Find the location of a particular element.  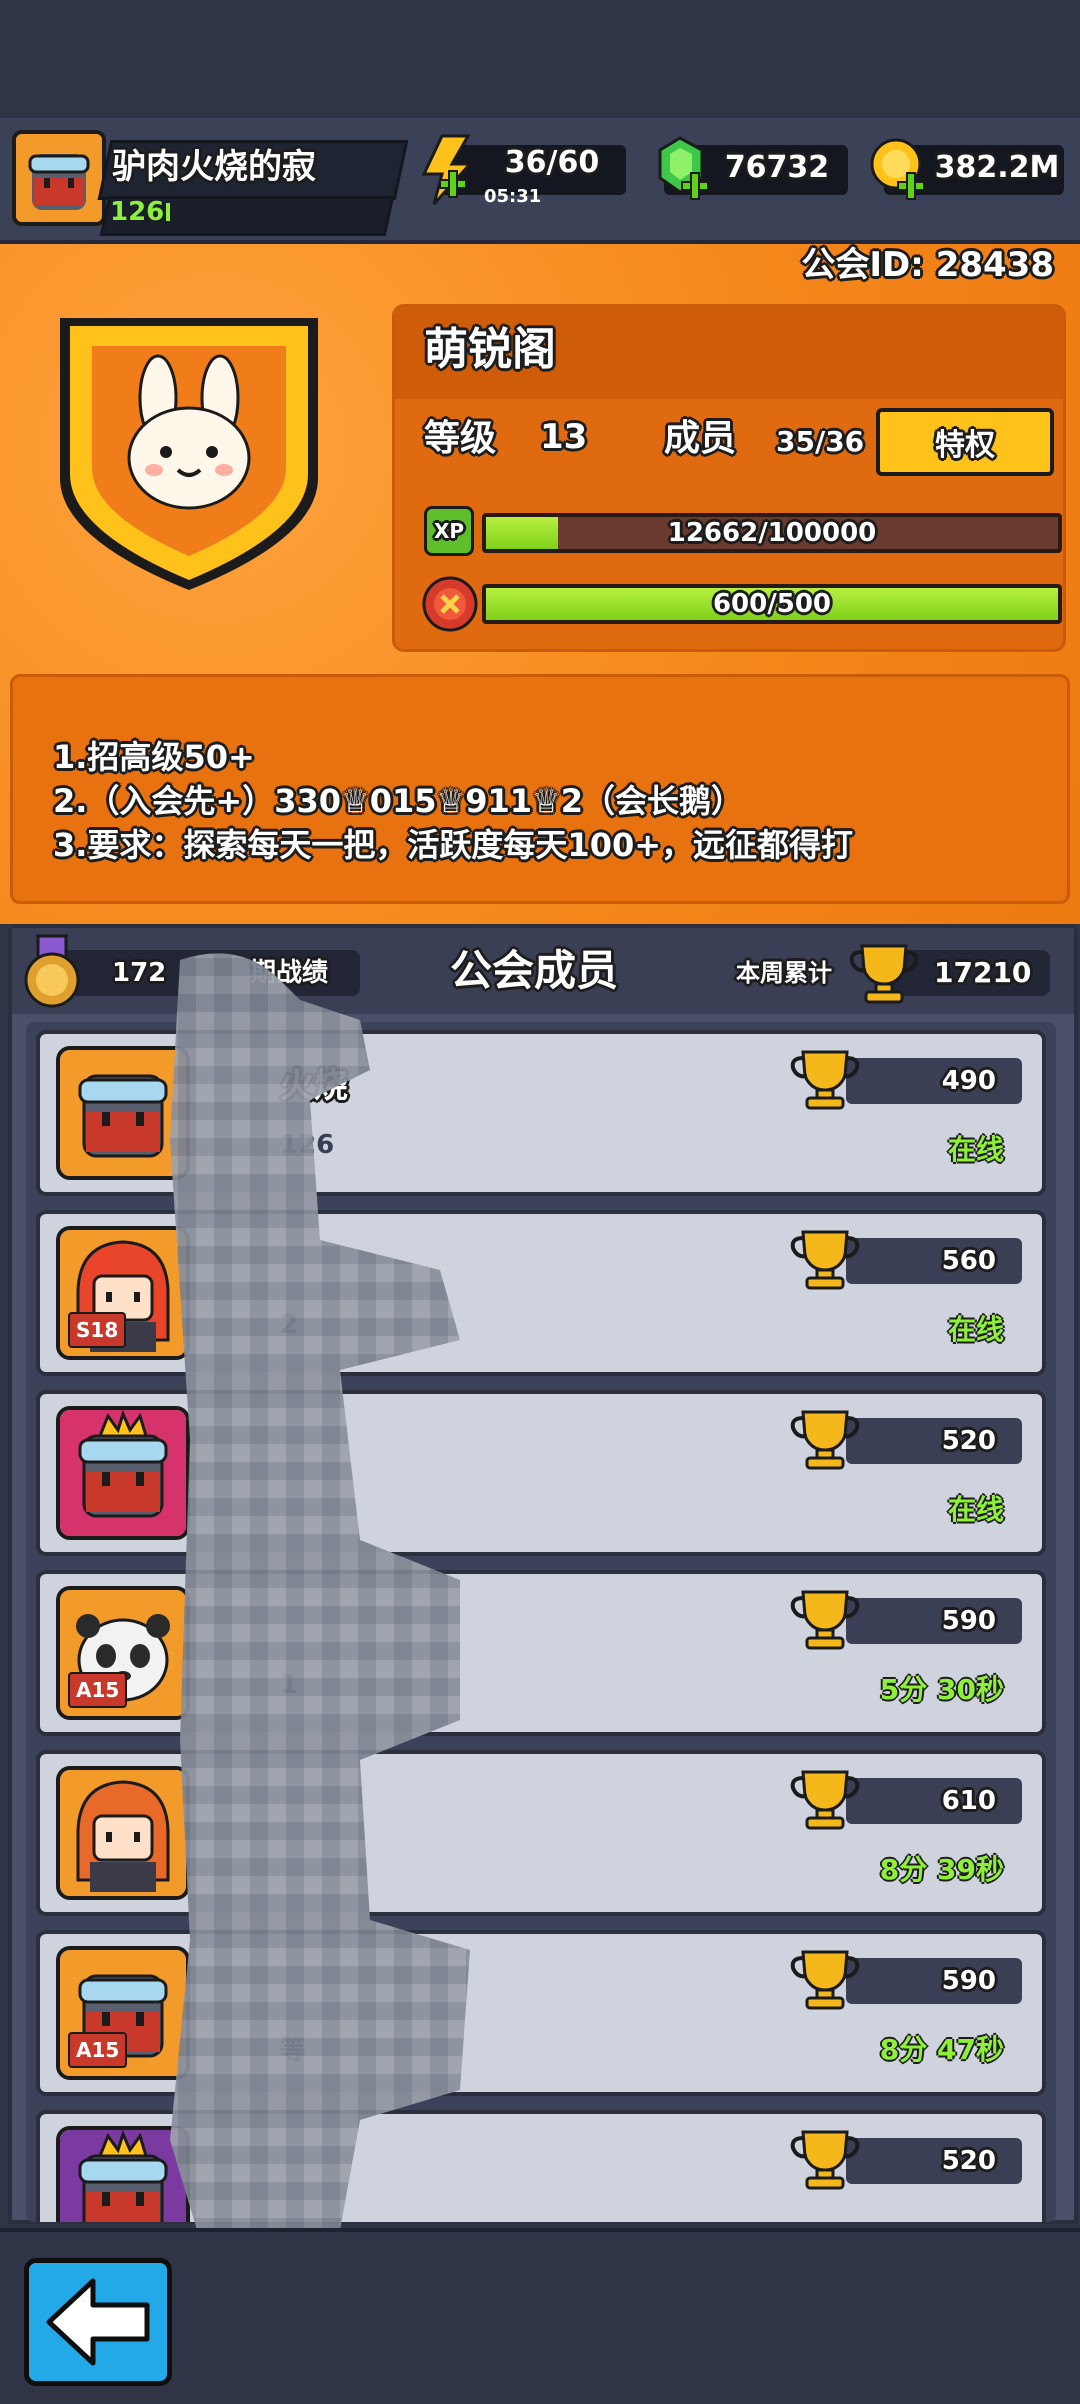

notice-line-3: 3.要求：探索每天一把，活跃度每天100+，远征都得打 is located at coordinates (453, 845).